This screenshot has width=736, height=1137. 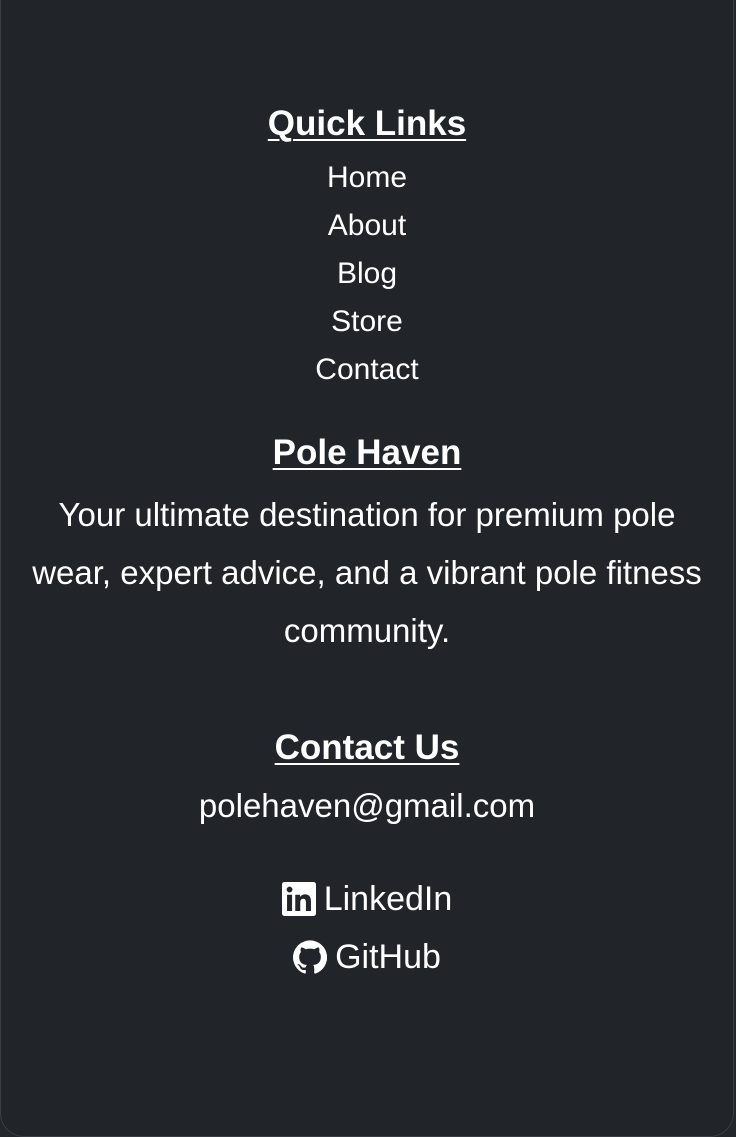 I want to click on linkedin-label: LinkedIn, so click(x=388, y=899).